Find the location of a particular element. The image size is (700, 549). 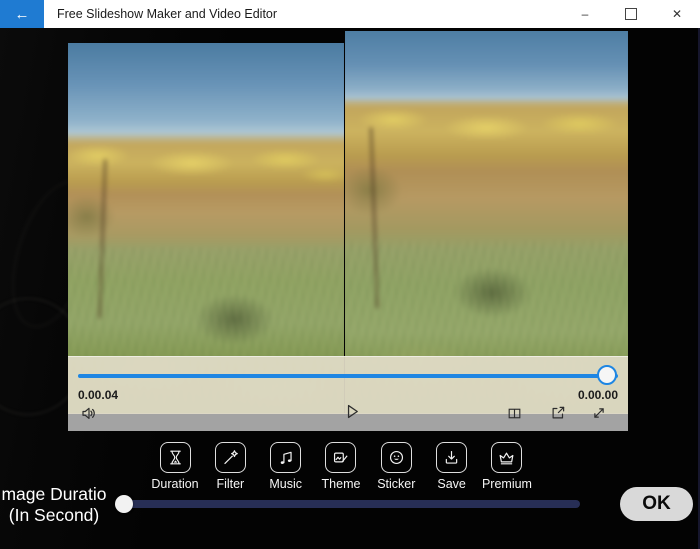

hourglass-icon is located at coordinates (175, 457).